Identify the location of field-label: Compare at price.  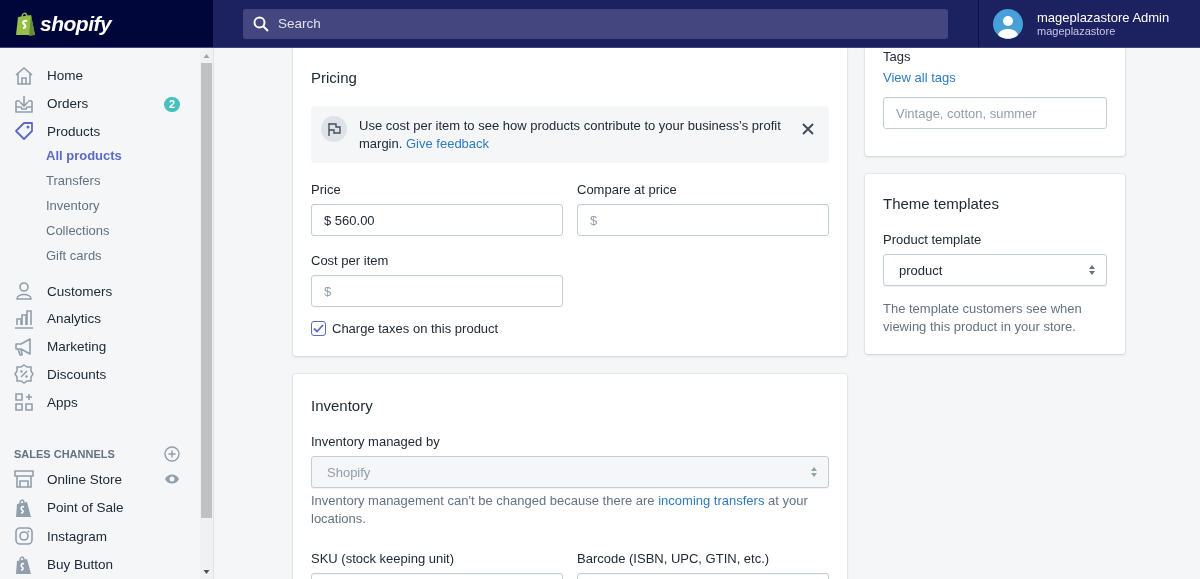
(627, 190).